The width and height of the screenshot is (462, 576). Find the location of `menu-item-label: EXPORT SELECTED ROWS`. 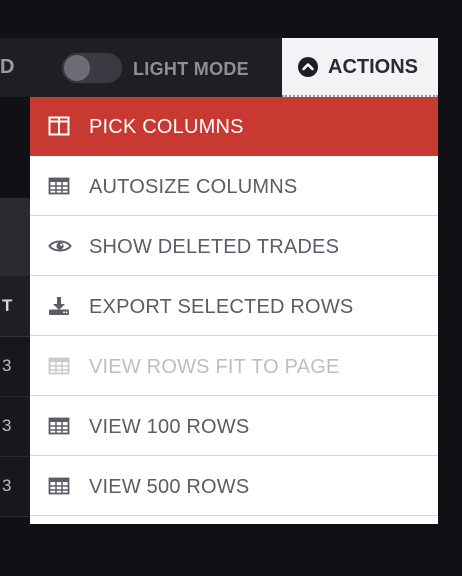

menu-item-label: EXPORT SELECTED ROWS is located at coordinates (221, 307).